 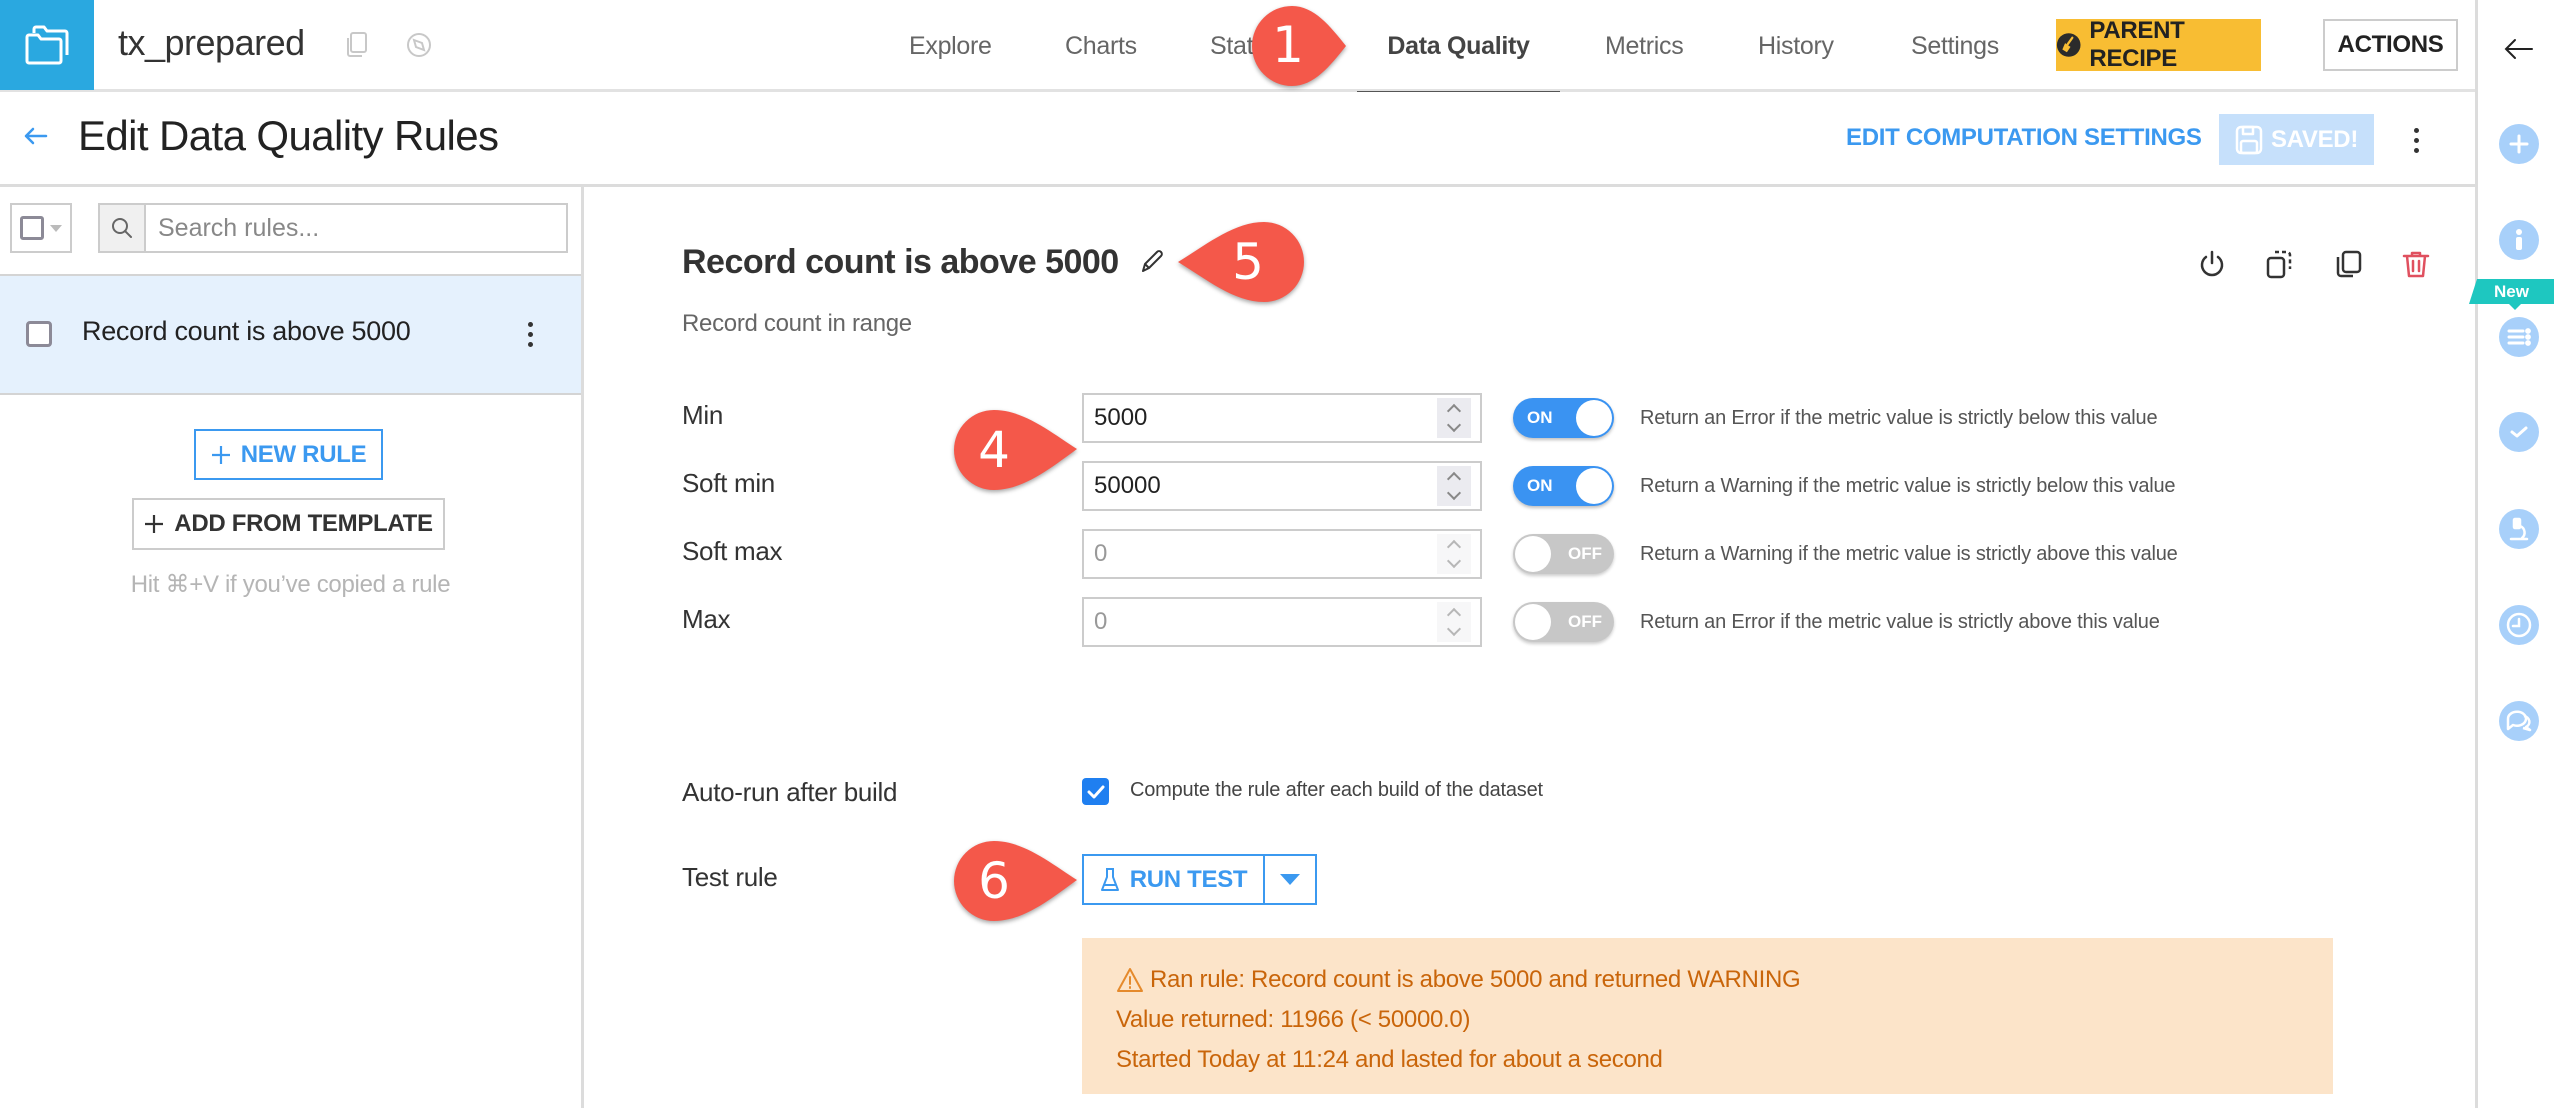 What do you see at coordinates (32, 228) in the screenshot?
I see `select-all-checkbox` at bounding box center [32, 228].